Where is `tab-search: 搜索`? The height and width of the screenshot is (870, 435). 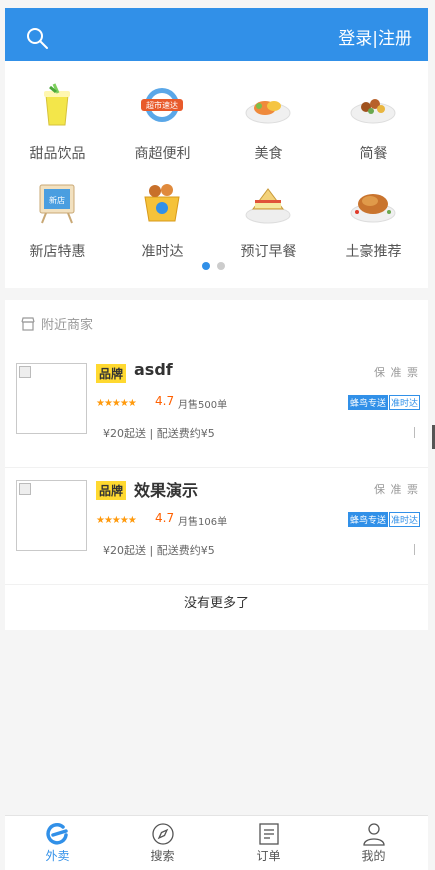 tab-search: 搜索 is located at coordinates (162, 843).